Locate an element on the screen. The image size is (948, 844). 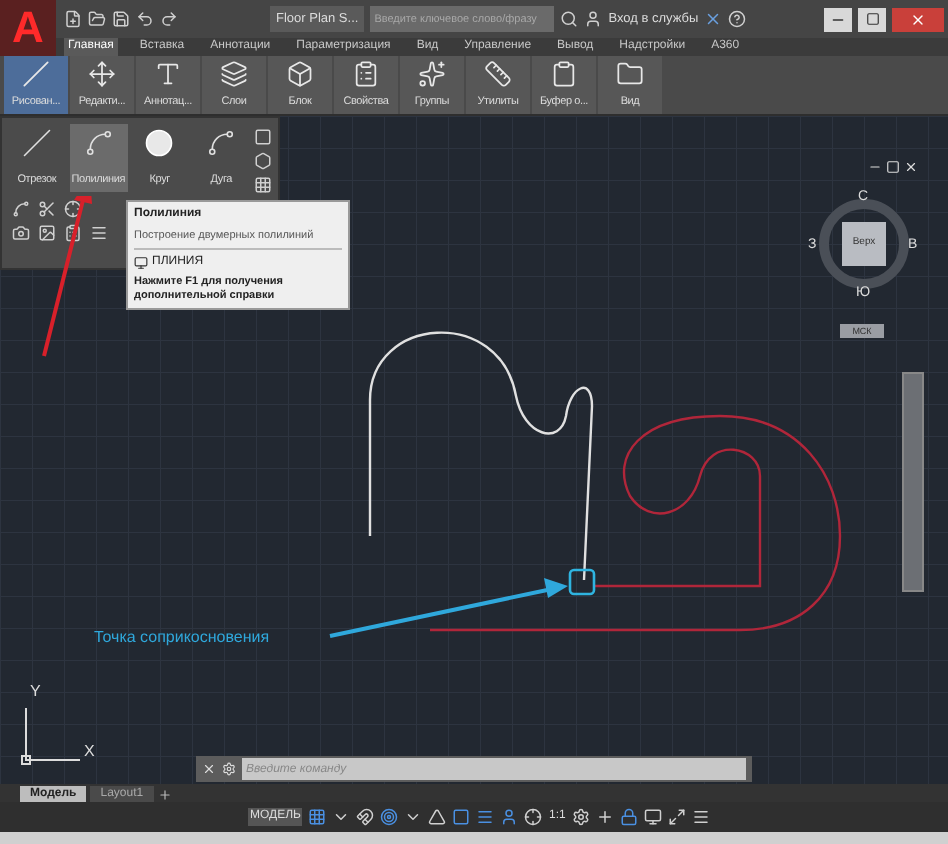
clipboard-icon is located at coordinates (564, 74).